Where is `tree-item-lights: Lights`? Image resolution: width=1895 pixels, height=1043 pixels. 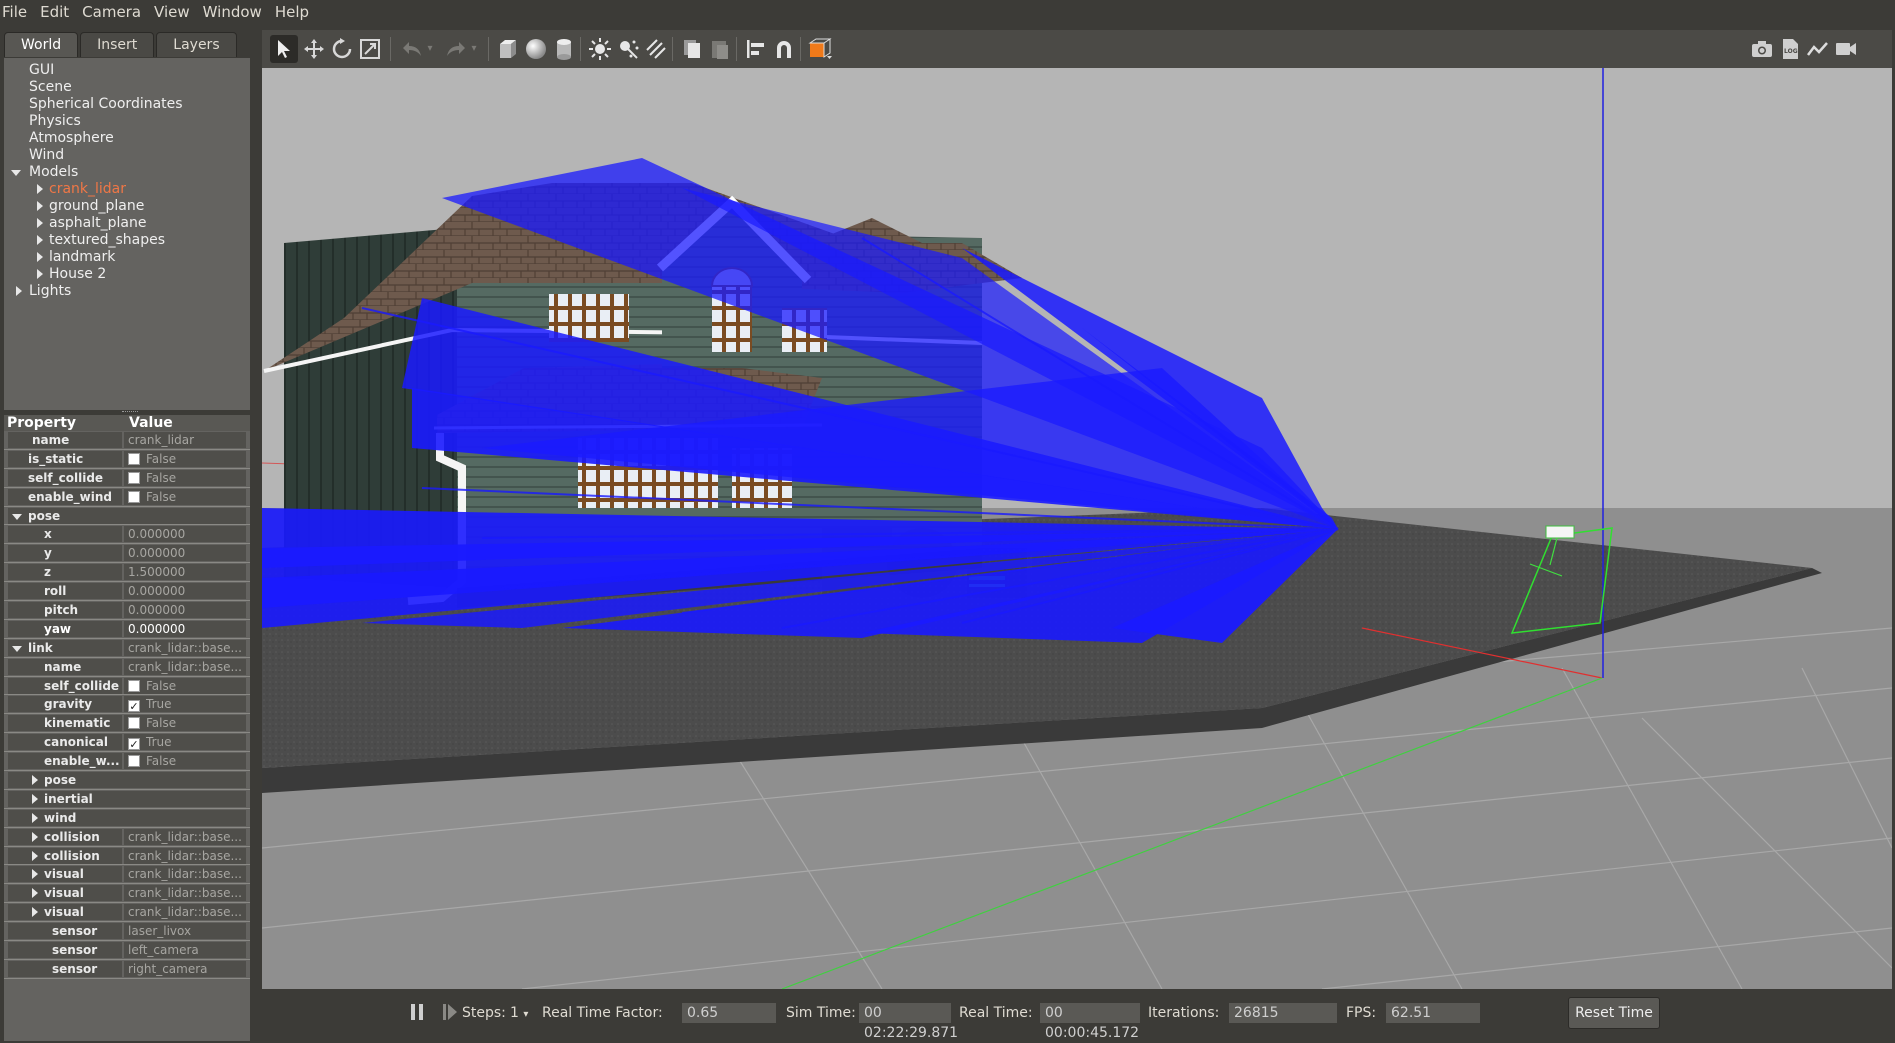
tree-item-lights: Lights is located at coordinates (127, 291).